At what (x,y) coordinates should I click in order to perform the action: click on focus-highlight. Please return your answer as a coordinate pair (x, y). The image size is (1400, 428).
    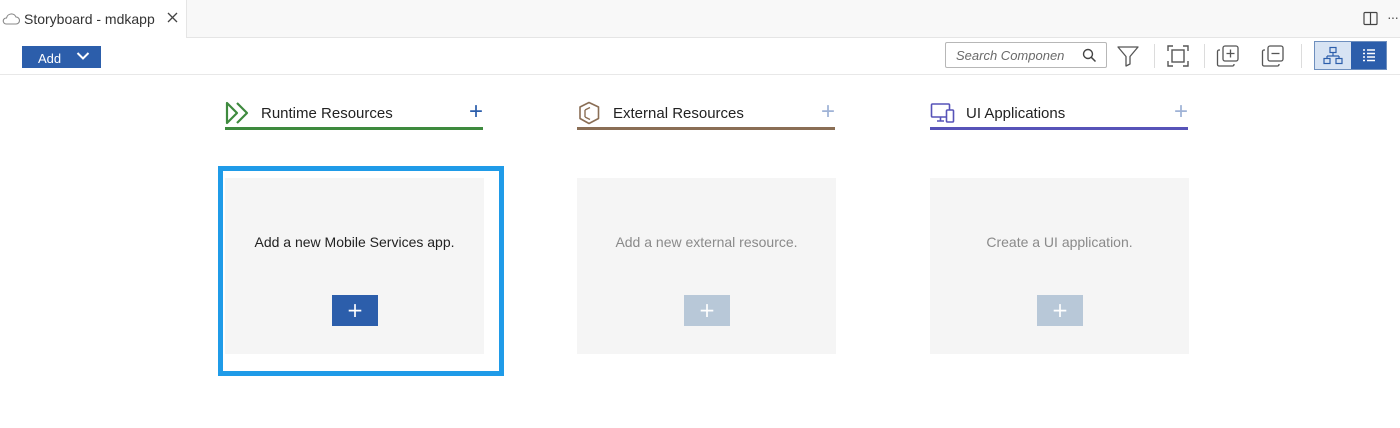
    Looking at the image, I should click on (361, 271).